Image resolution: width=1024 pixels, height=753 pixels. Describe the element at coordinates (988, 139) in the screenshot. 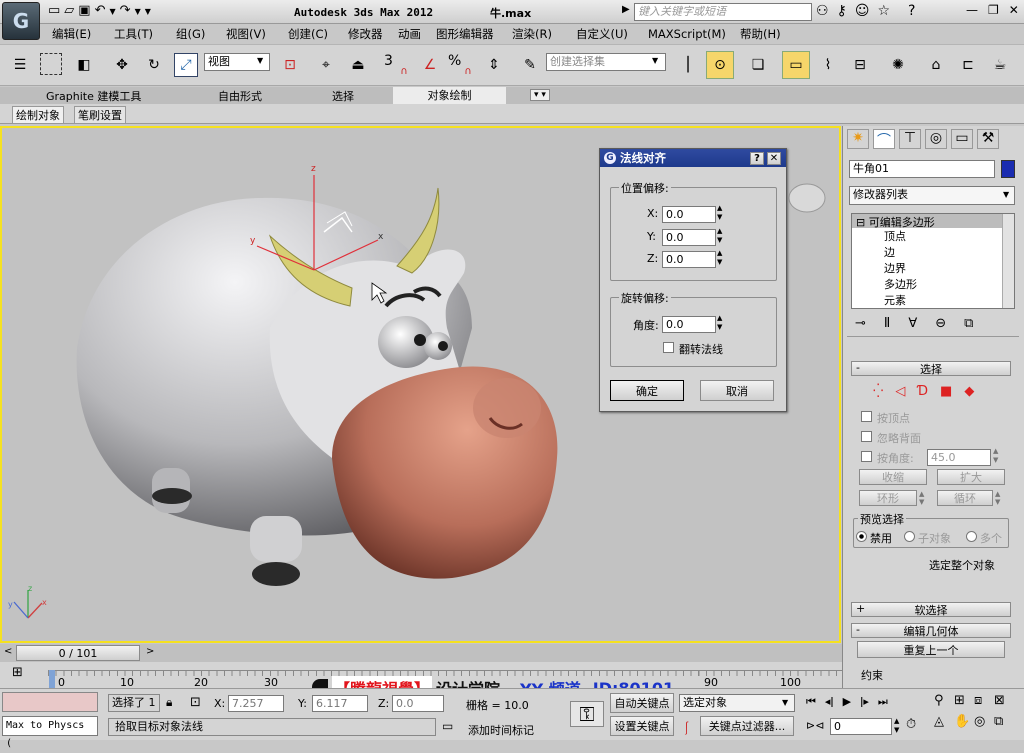

I see `utilities-panel-icon: ⚒` at that location.